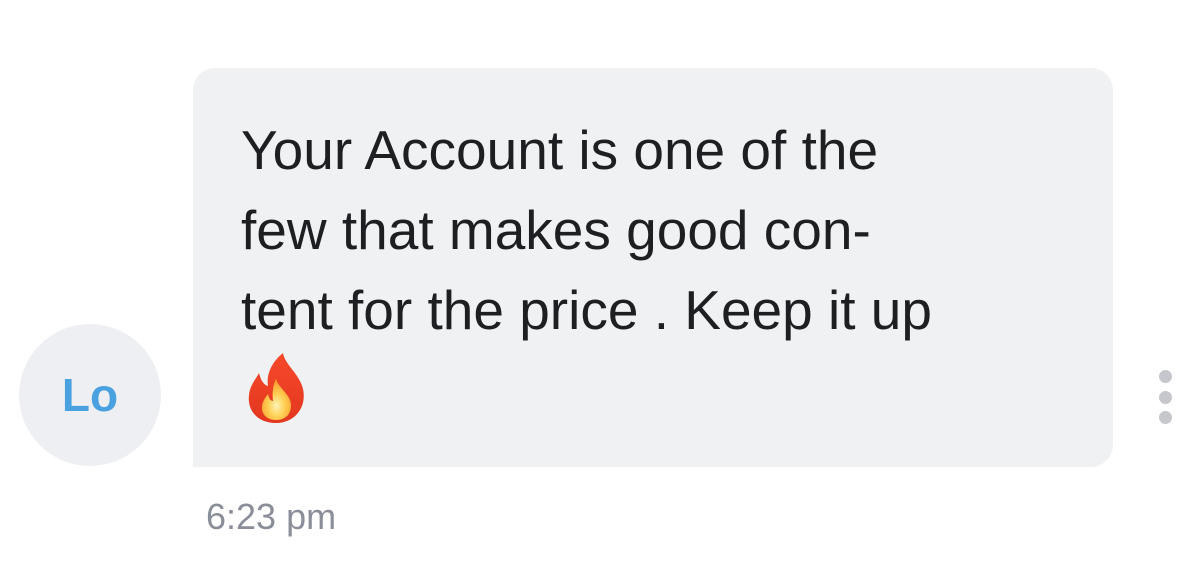  Describe the element at coordinates (556, 230) in the screenshot. I see `message-line: few that makes good con-` at that location.